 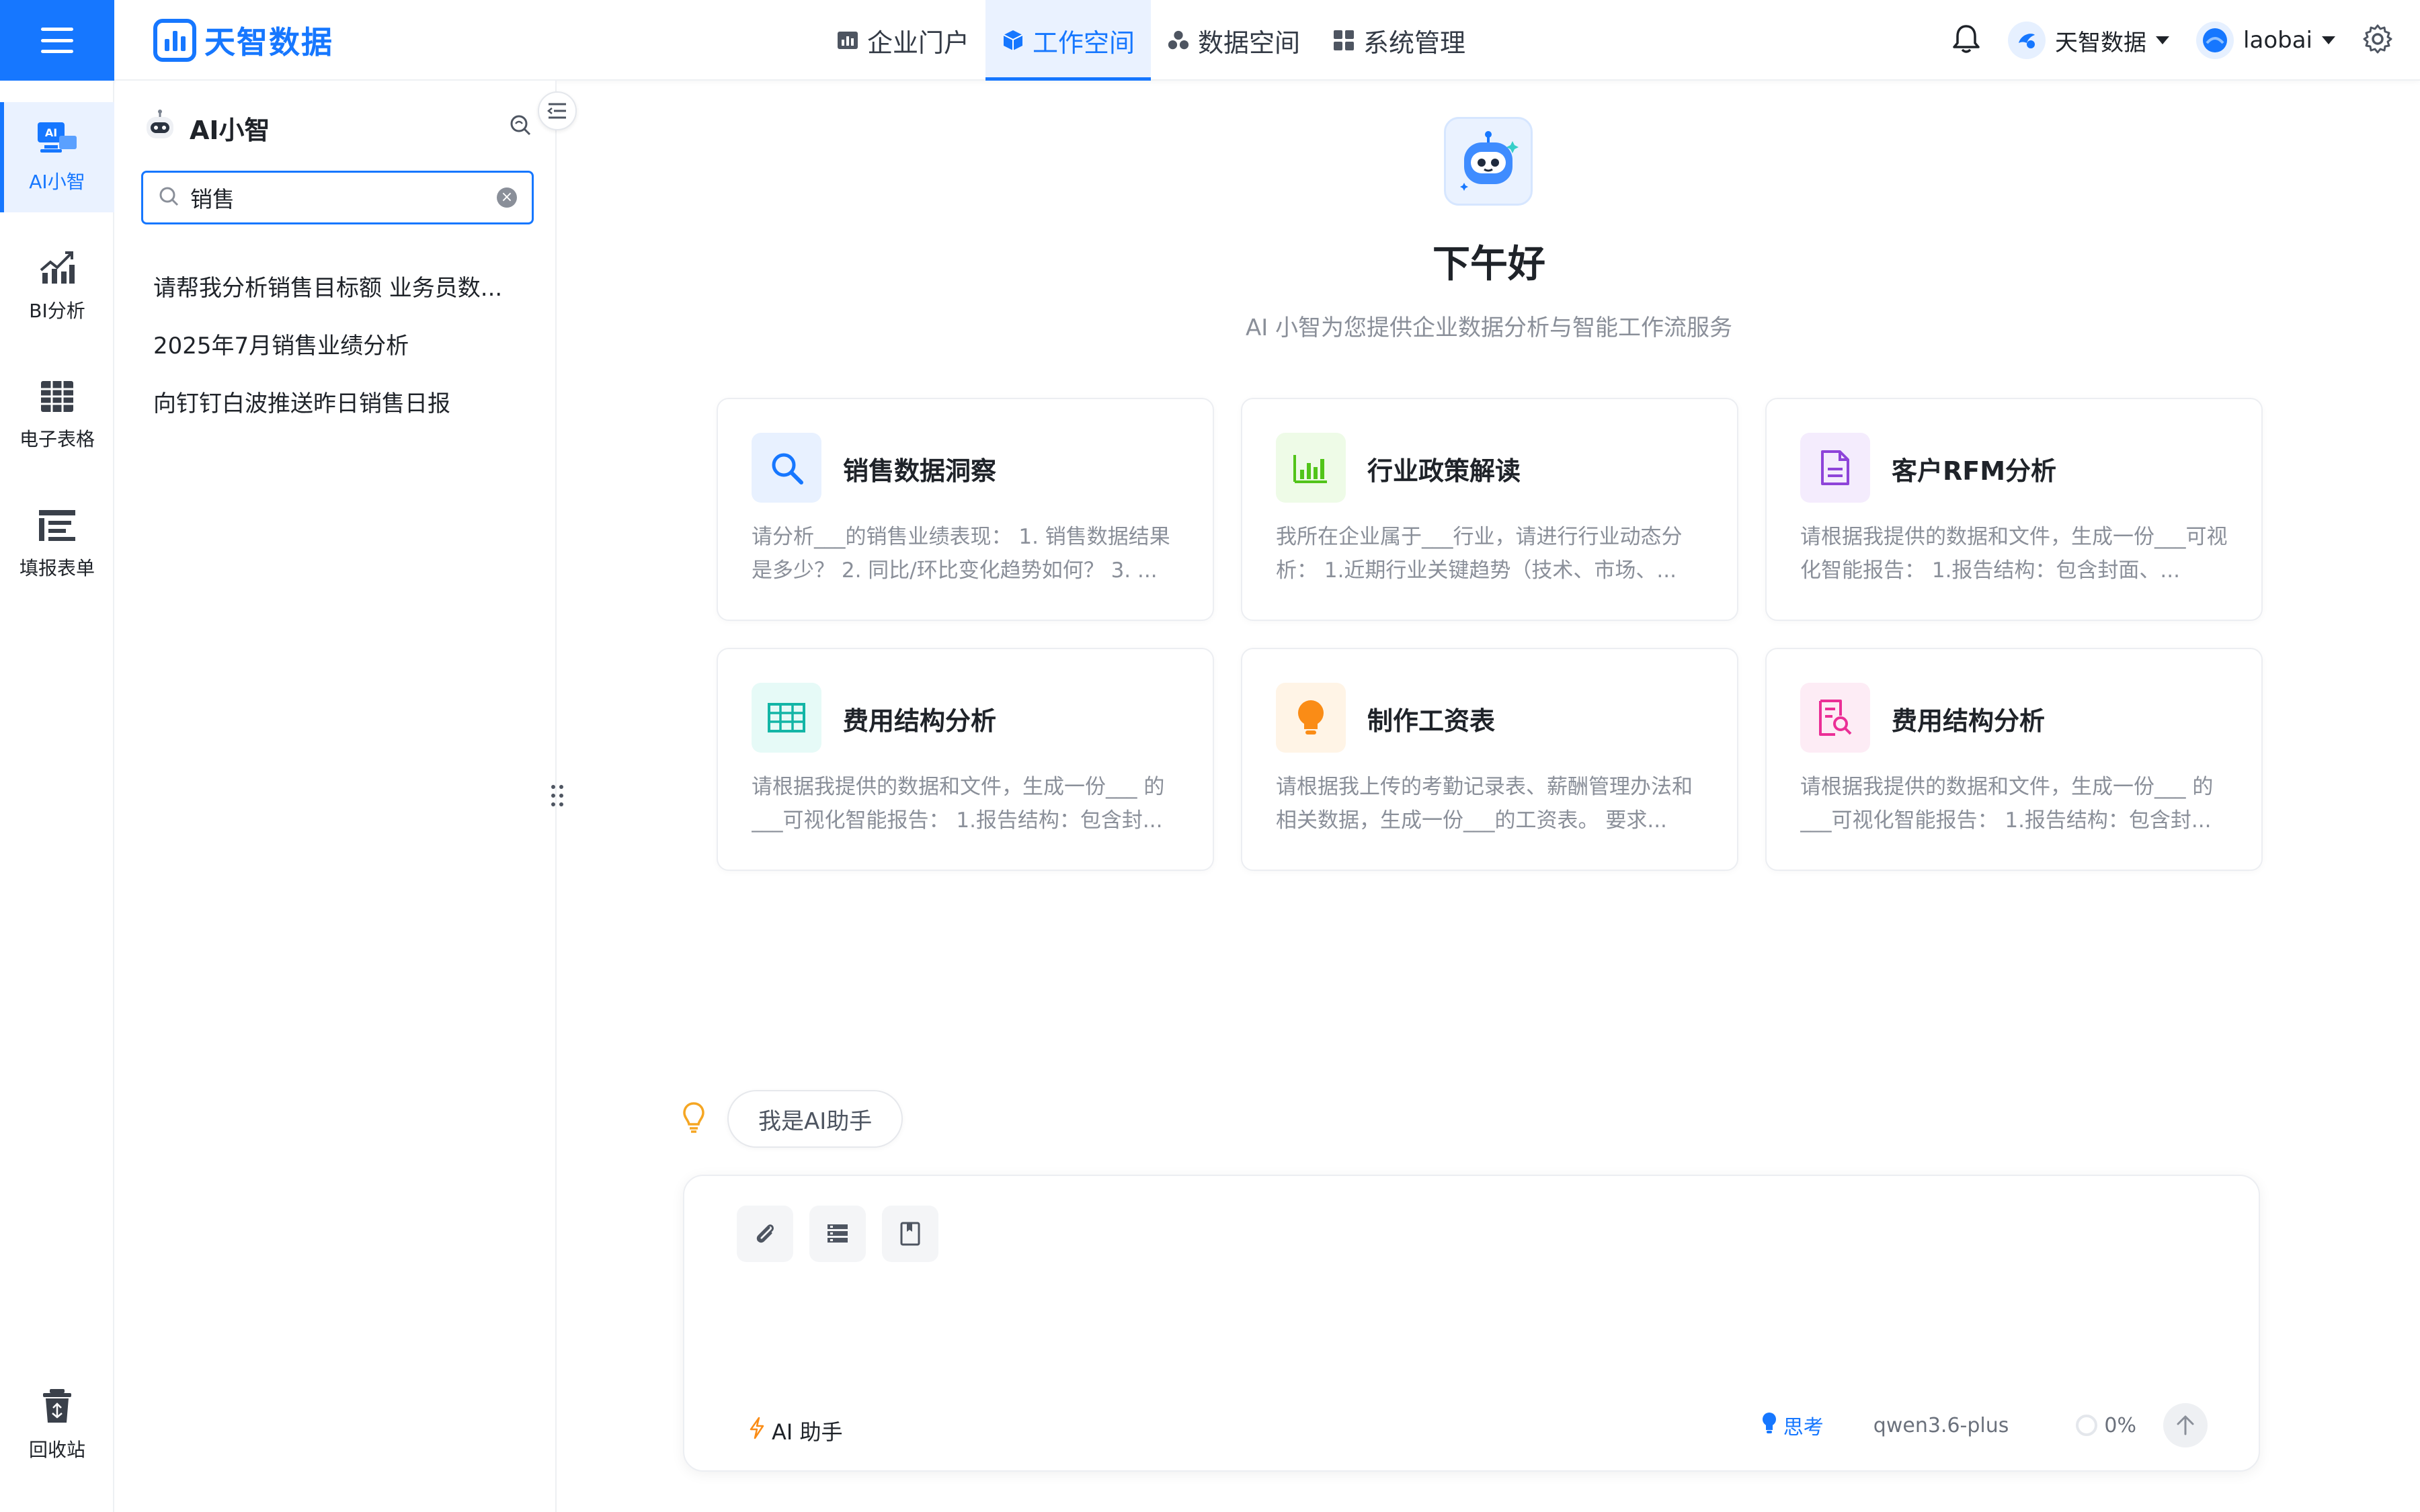 What do you see at coordinates (57, 182) in the screenshot?
I see `rail-label: AI小智` at bounding box center [57, 182].